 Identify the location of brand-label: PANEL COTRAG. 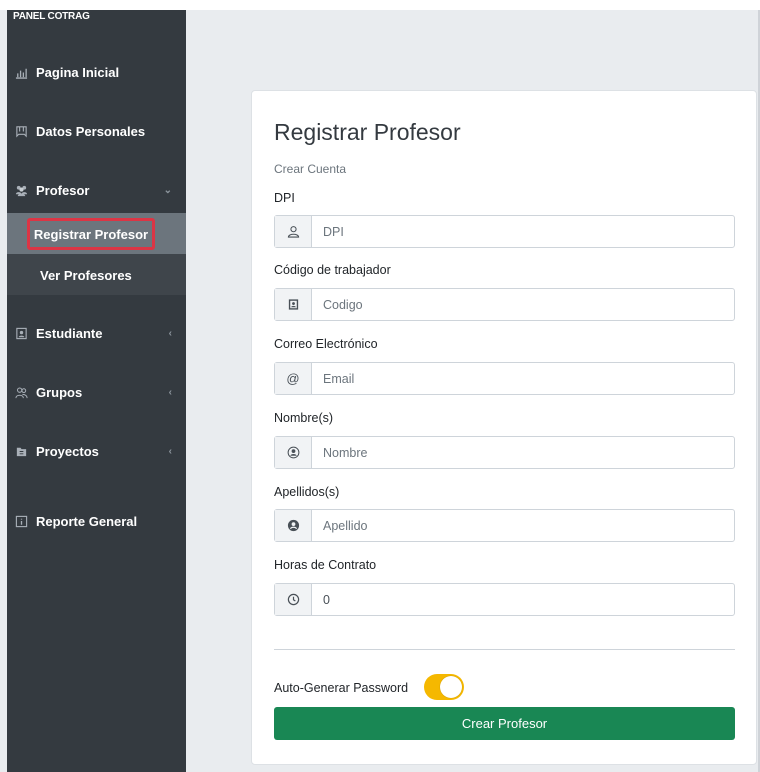
(51, 16).